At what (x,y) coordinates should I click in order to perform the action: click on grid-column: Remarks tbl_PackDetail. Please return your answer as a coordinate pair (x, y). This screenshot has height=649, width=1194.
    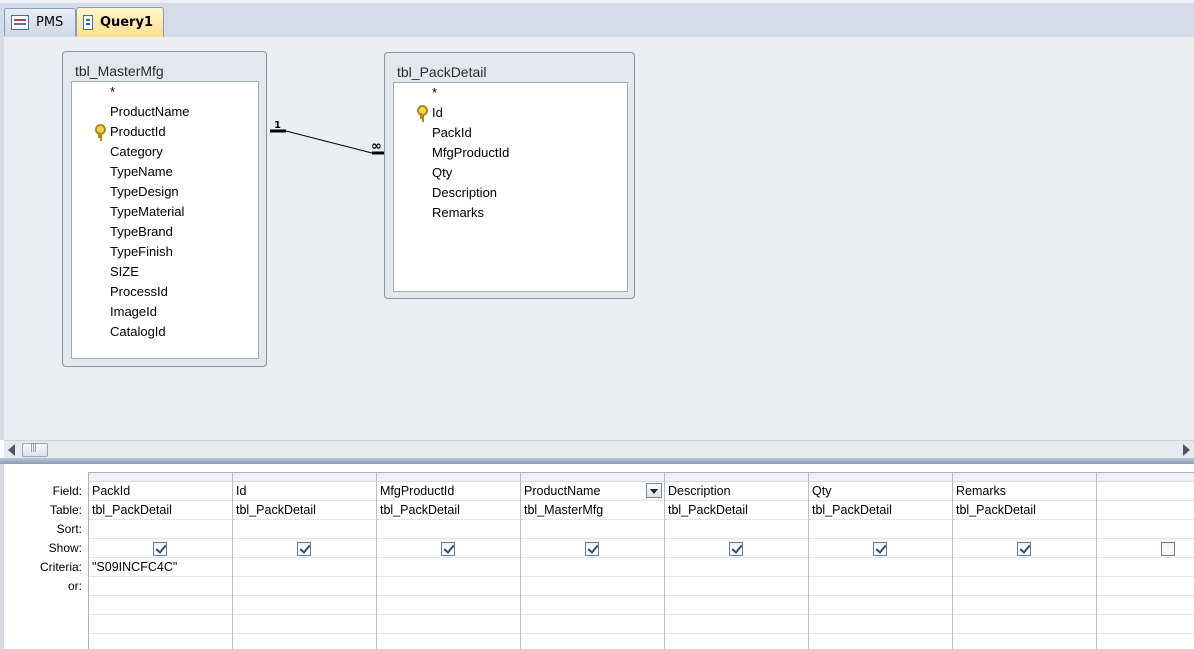
    Looking at the image, I should click on (1025, 561).